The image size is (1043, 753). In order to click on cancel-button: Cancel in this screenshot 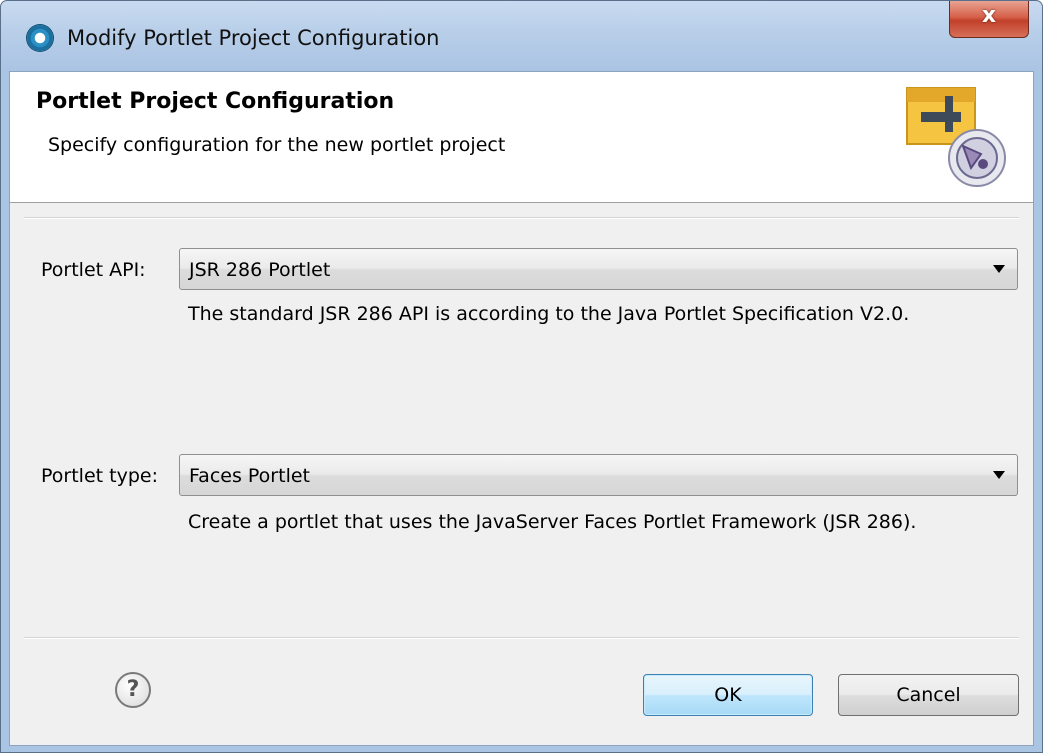, I will do `click(928, 695)`.